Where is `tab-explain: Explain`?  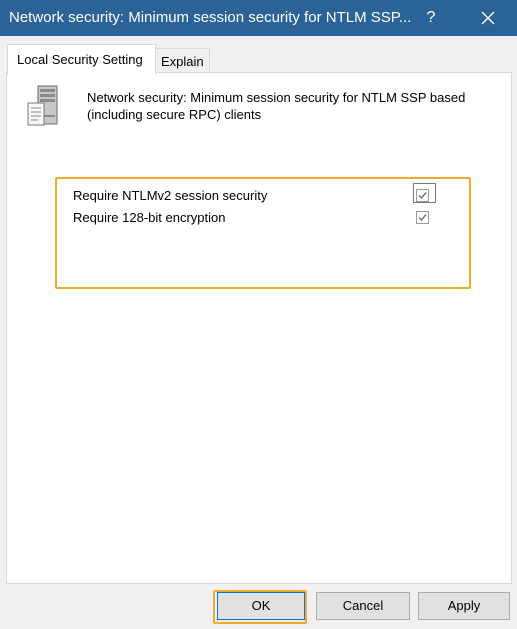
tab-explain: Explain is located at coordinates (182, 60).